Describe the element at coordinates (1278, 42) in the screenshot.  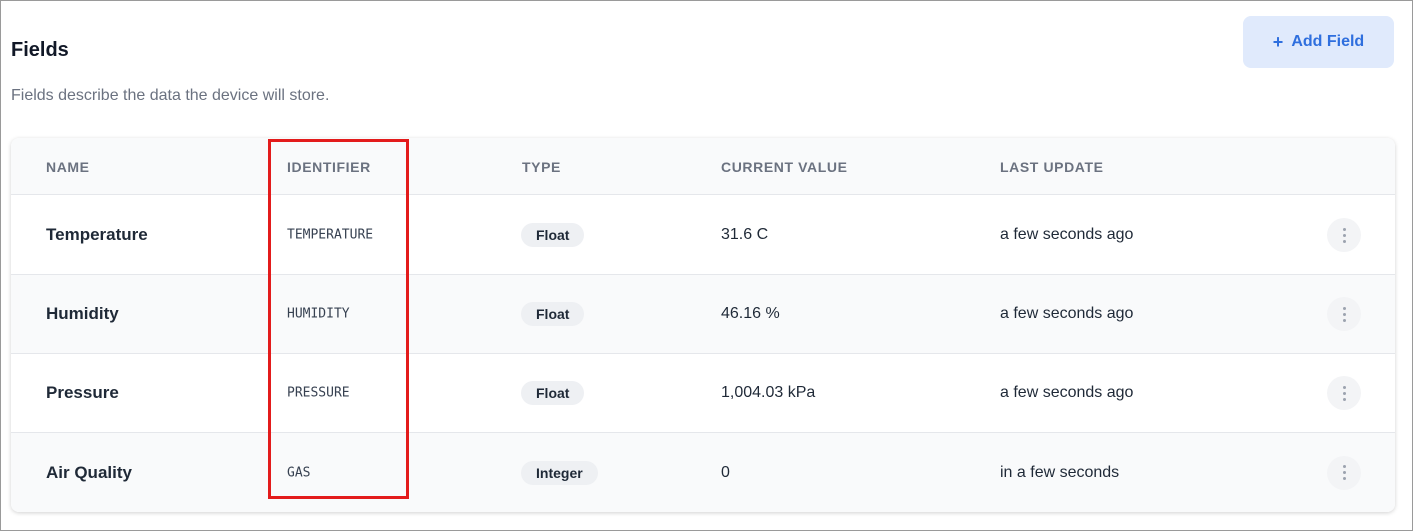
I see `plus-icon: +` at that location.